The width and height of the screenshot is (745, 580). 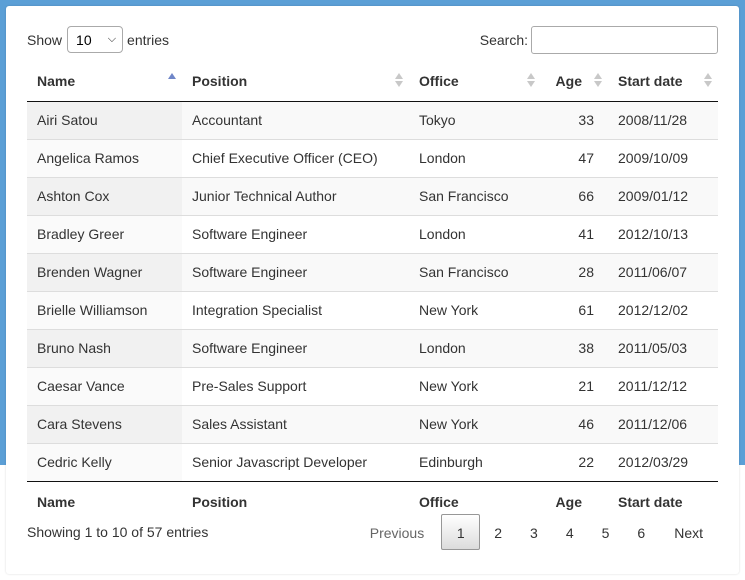 What do you see at coordinates (104, 423) in the screenshot?
I see `cell-name: Cara Stevens` at bounding box center [104, 423].